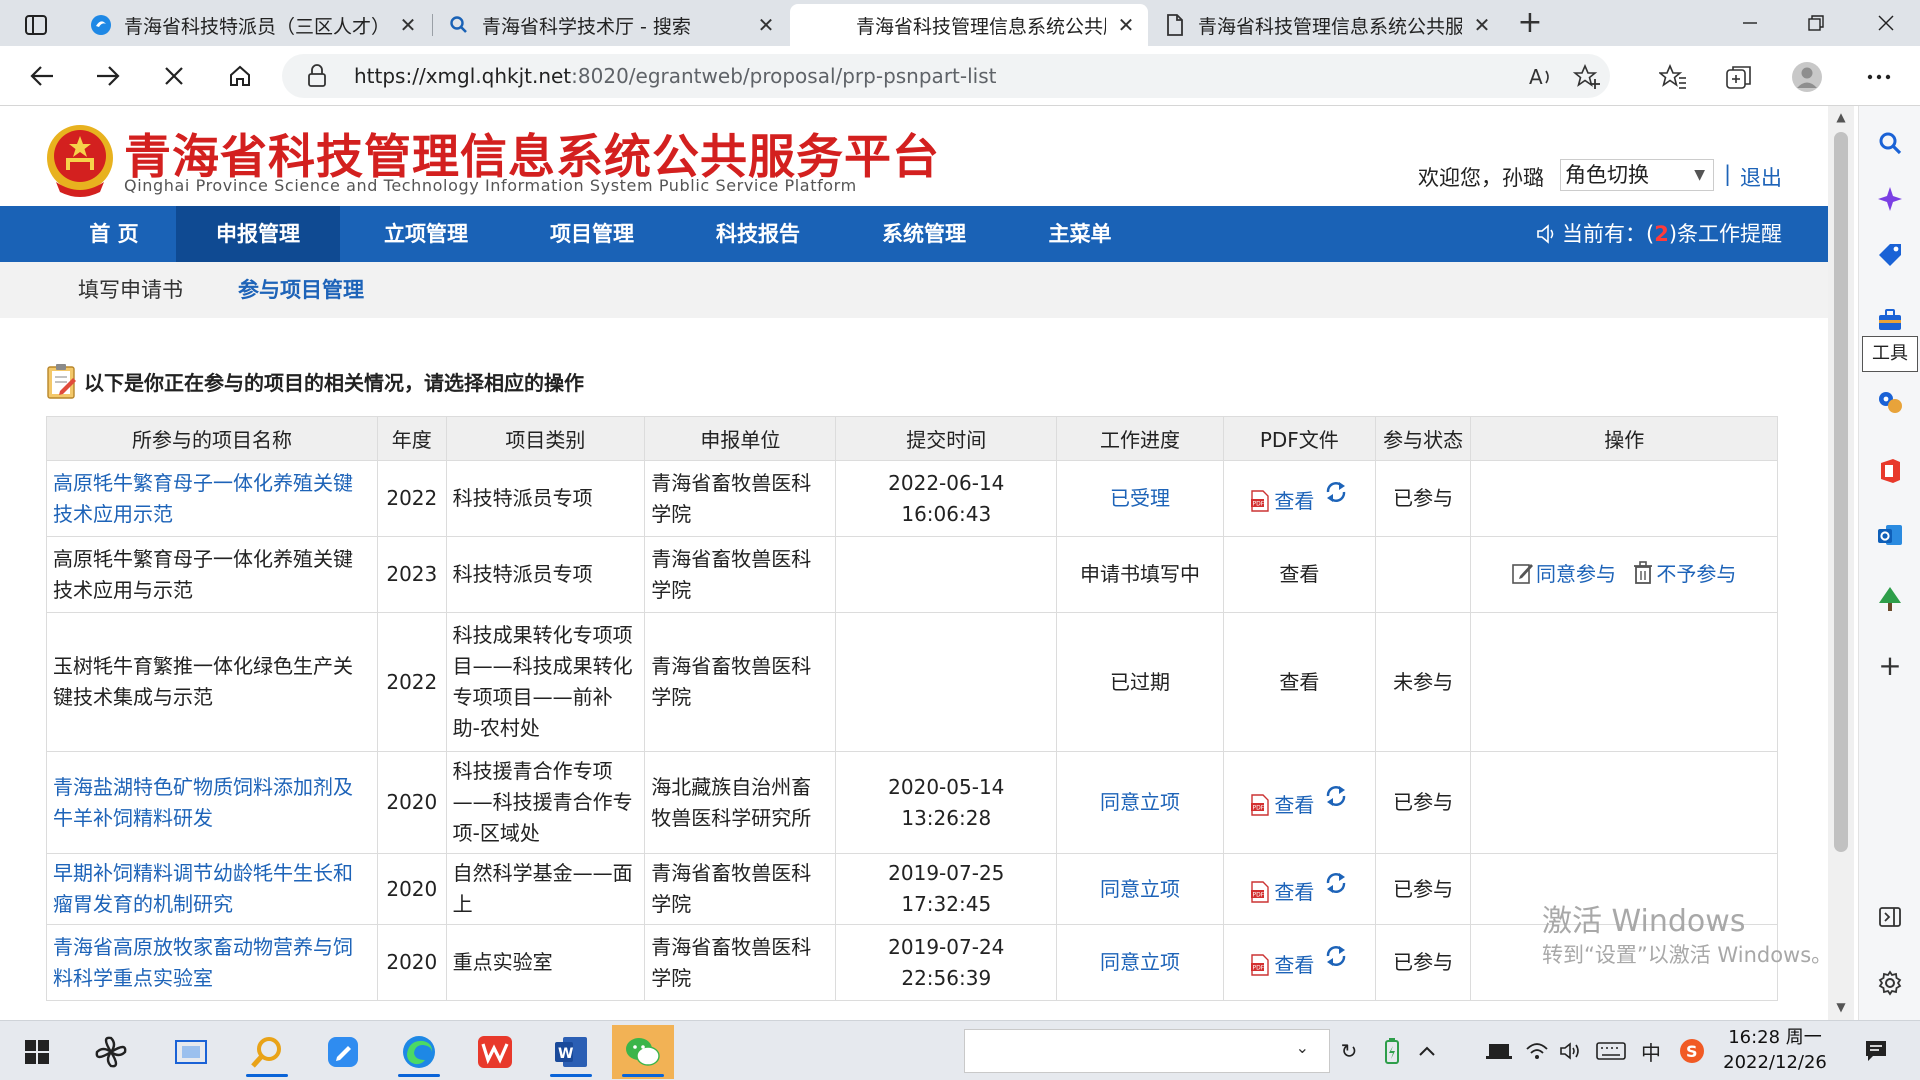 Image resolution: width=1920 pixels, height=1080 pixels. Describe the element at coordinates (1624, 889) in the screenshot. I see `actions-cell` at that location.